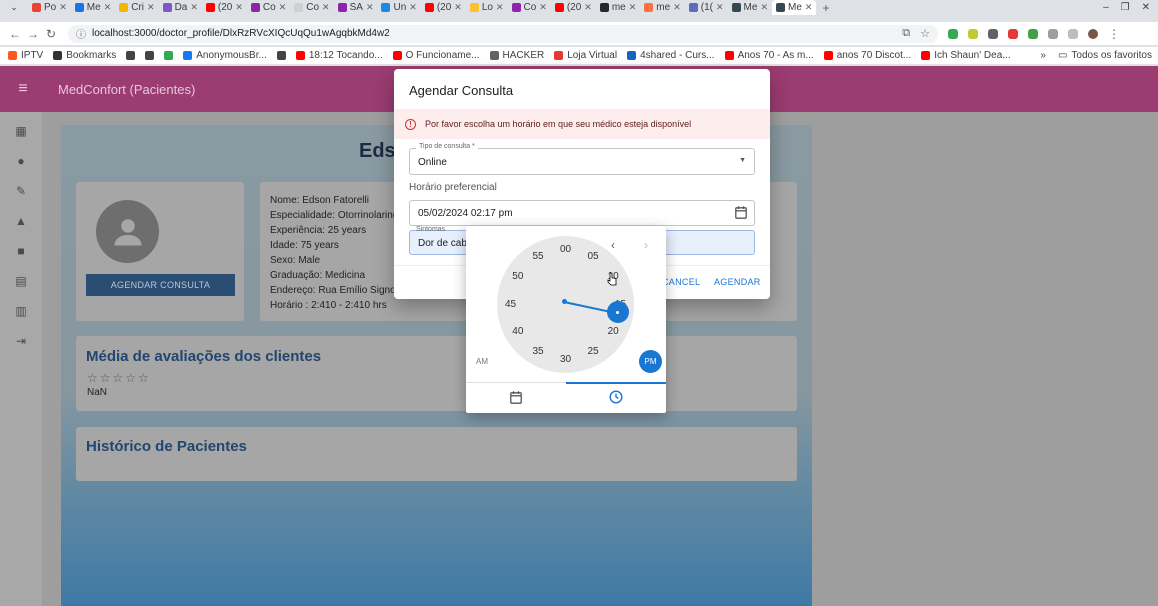 This screenshot has height=606, width=1158. What do you see at coordinates (511, 305) in the screenshot?
I see `clock-minute-45: 45` at bounding box center [511, 305].